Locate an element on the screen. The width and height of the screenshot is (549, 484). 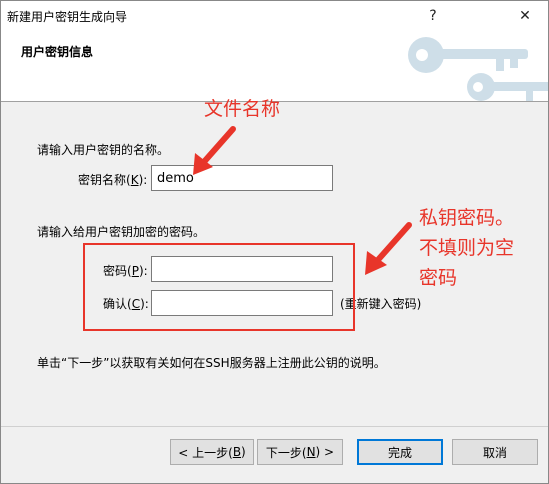
password-annotation-line2: 不填则为空 is located at coordinates (467, 248).